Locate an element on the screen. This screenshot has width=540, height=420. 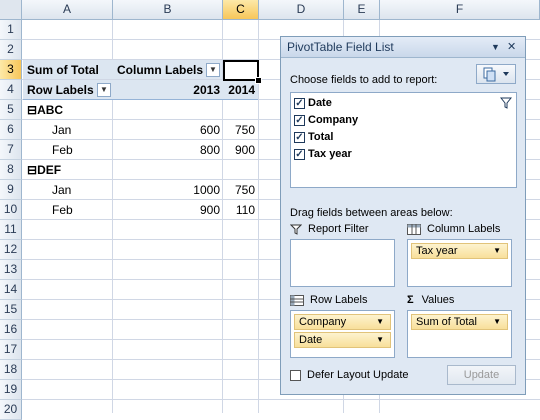
pivot-value-cell: 600 is located at coordinates (166, 130).